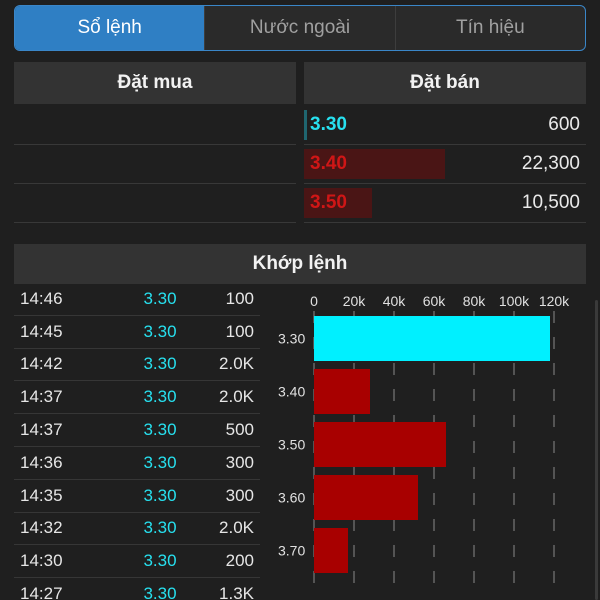 Image resolution: width=600 pixels, height=600 pixels. Describe the element at coordinates (137, 430) in the screenshot. I see `trade-row: 14:37 3.30 500` at that location.